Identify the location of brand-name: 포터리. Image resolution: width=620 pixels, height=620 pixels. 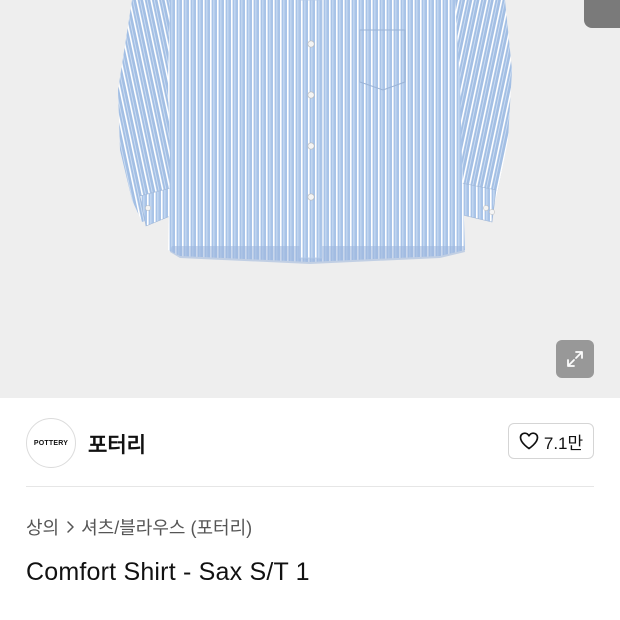
(117, 444).